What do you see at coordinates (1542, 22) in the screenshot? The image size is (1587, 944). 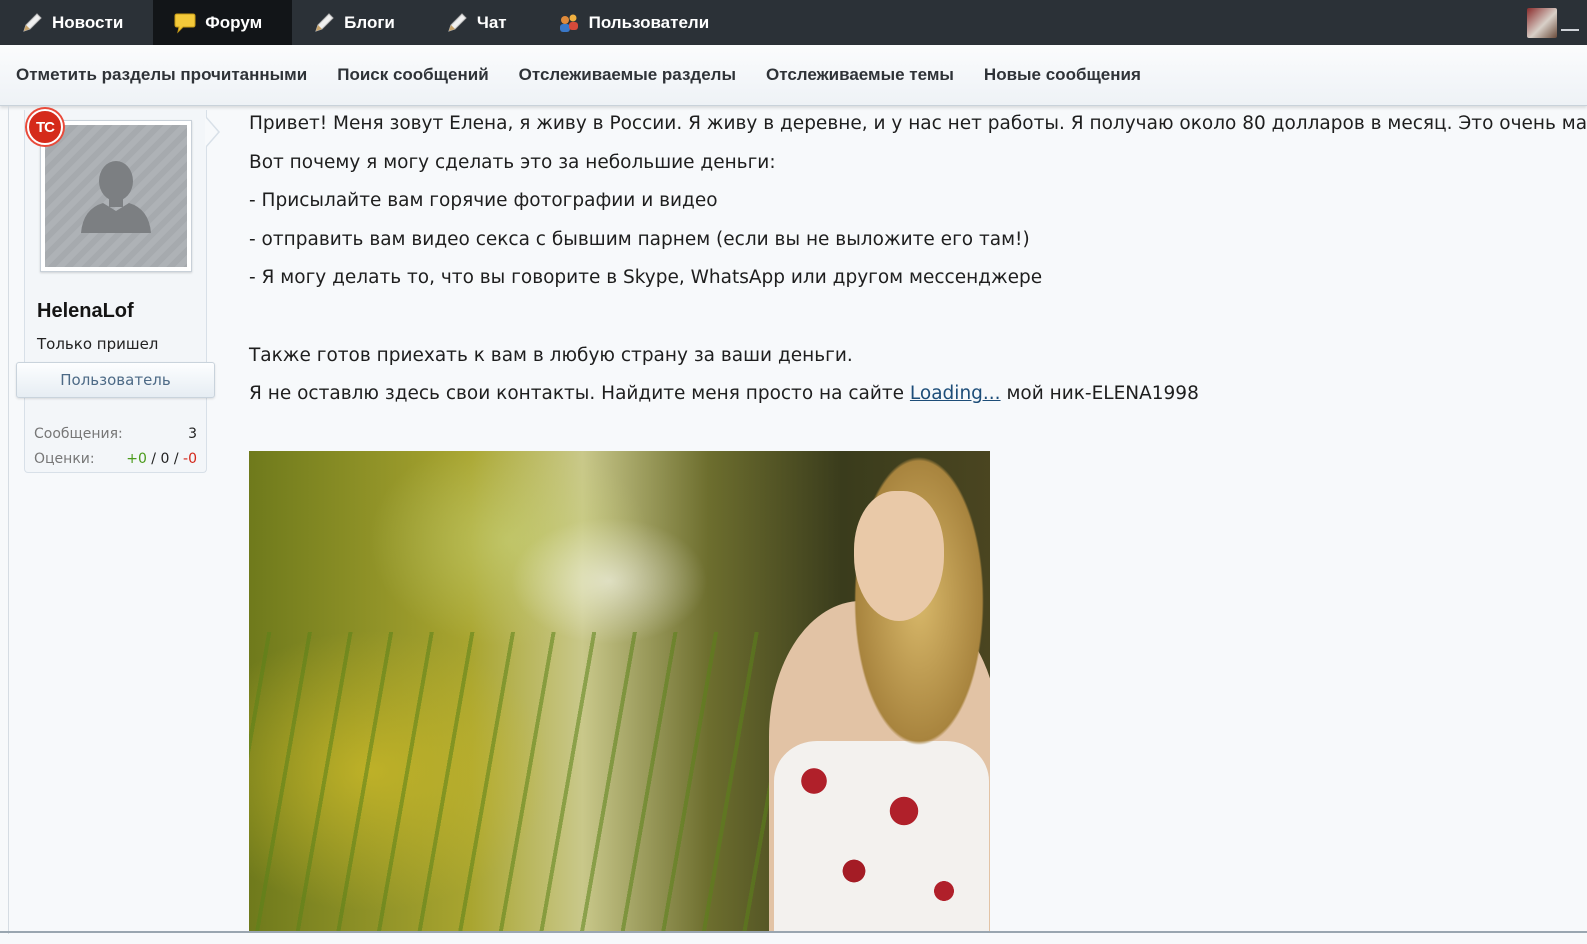 I see `current-user-avatar` at bounding box center [1542, 22].